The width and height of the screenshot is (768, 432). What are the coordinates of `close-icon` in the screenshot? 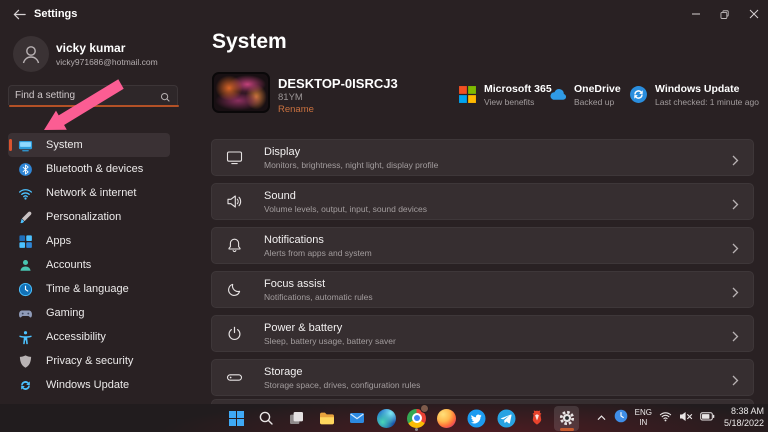 It's located at (753, 14).